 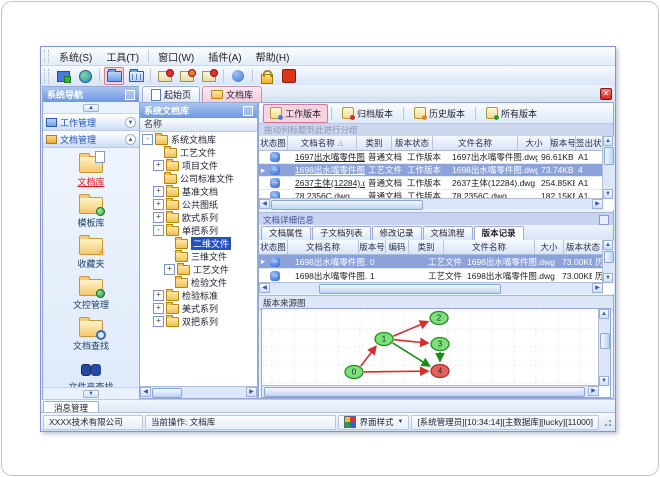 What do you see at coordinates (439, 113) in the screenshot?
I see `version-button-2: 历史版本` at bounding box center [439, 113].